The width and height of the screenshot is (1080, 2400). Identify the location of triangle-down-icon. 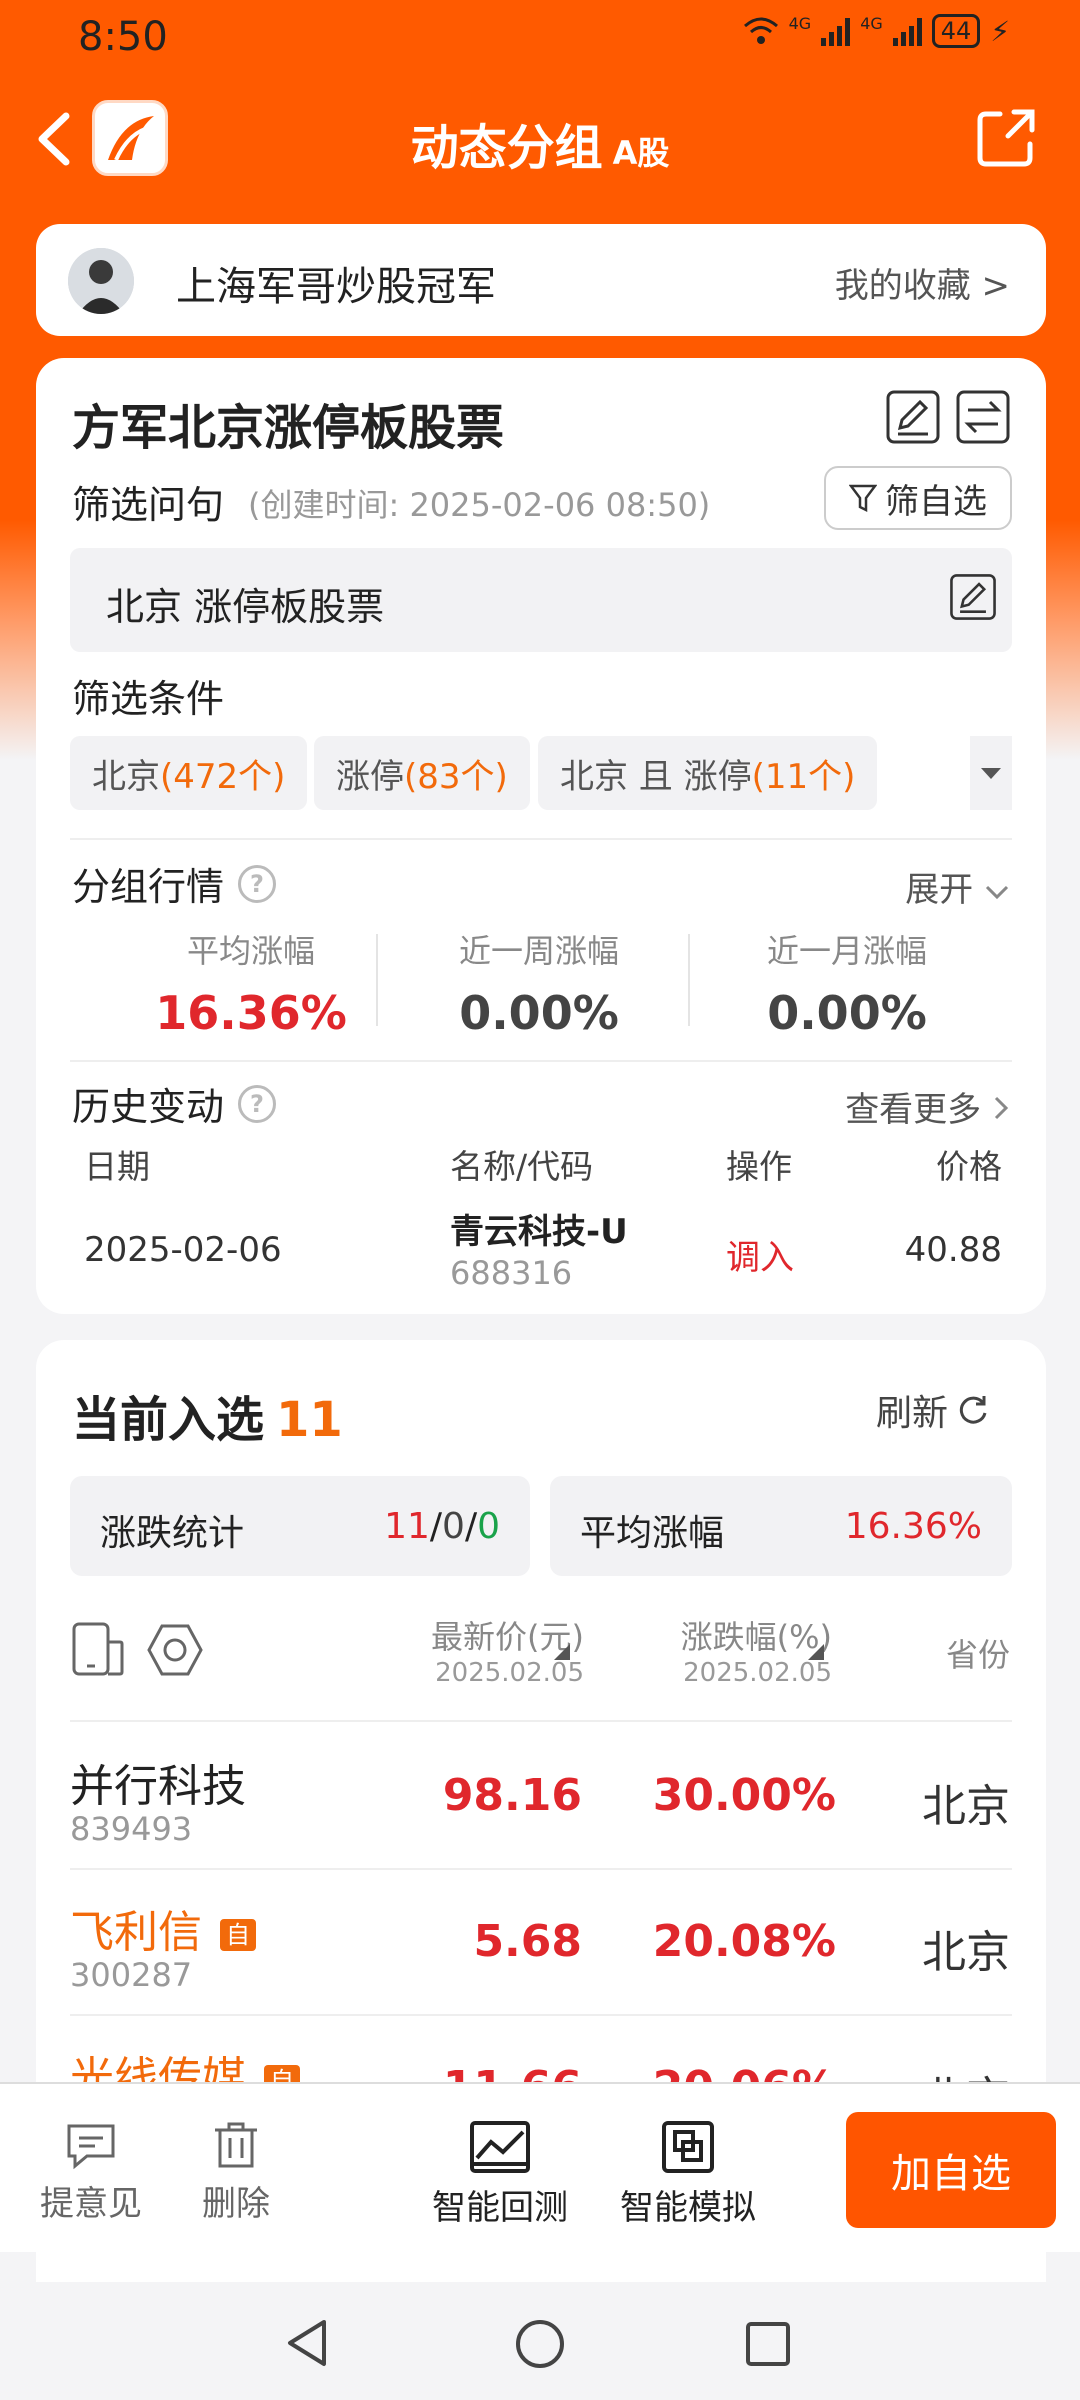
(991, 773).